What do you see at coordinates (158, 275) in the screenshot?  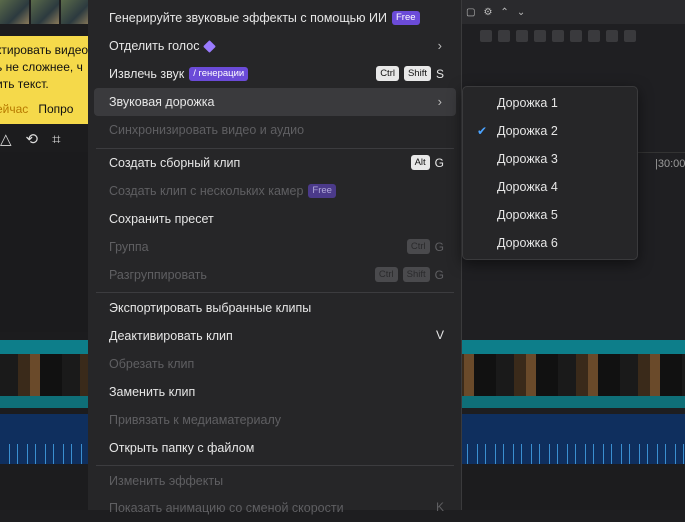 I see `menu-item-label: Разгруппировать` at bounding box center [158, 275].